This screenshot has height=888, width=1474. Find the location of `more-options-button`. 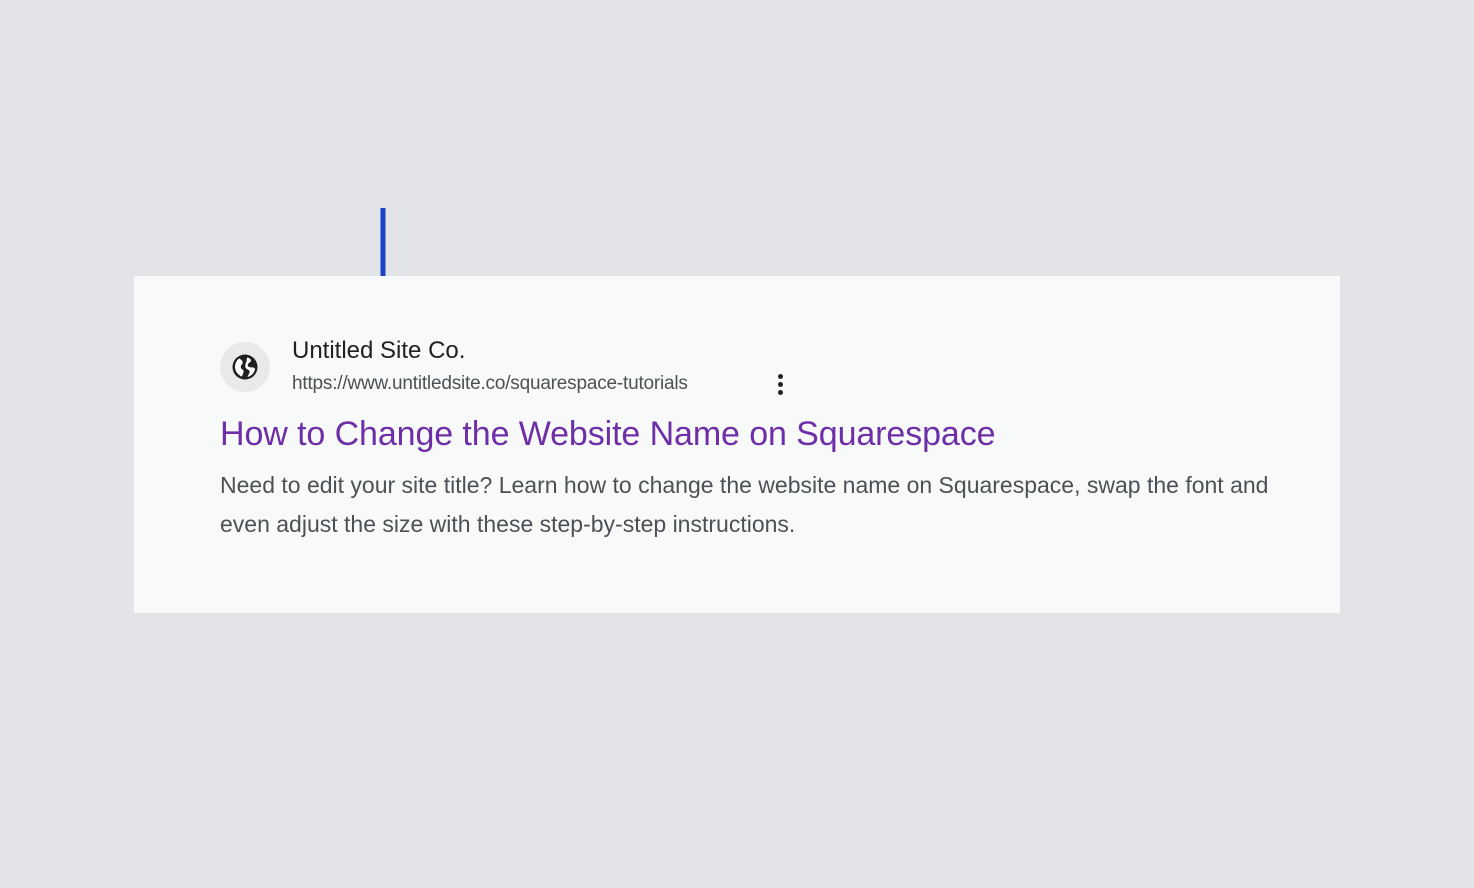

more-options-button is located at coordinates (780, 384).